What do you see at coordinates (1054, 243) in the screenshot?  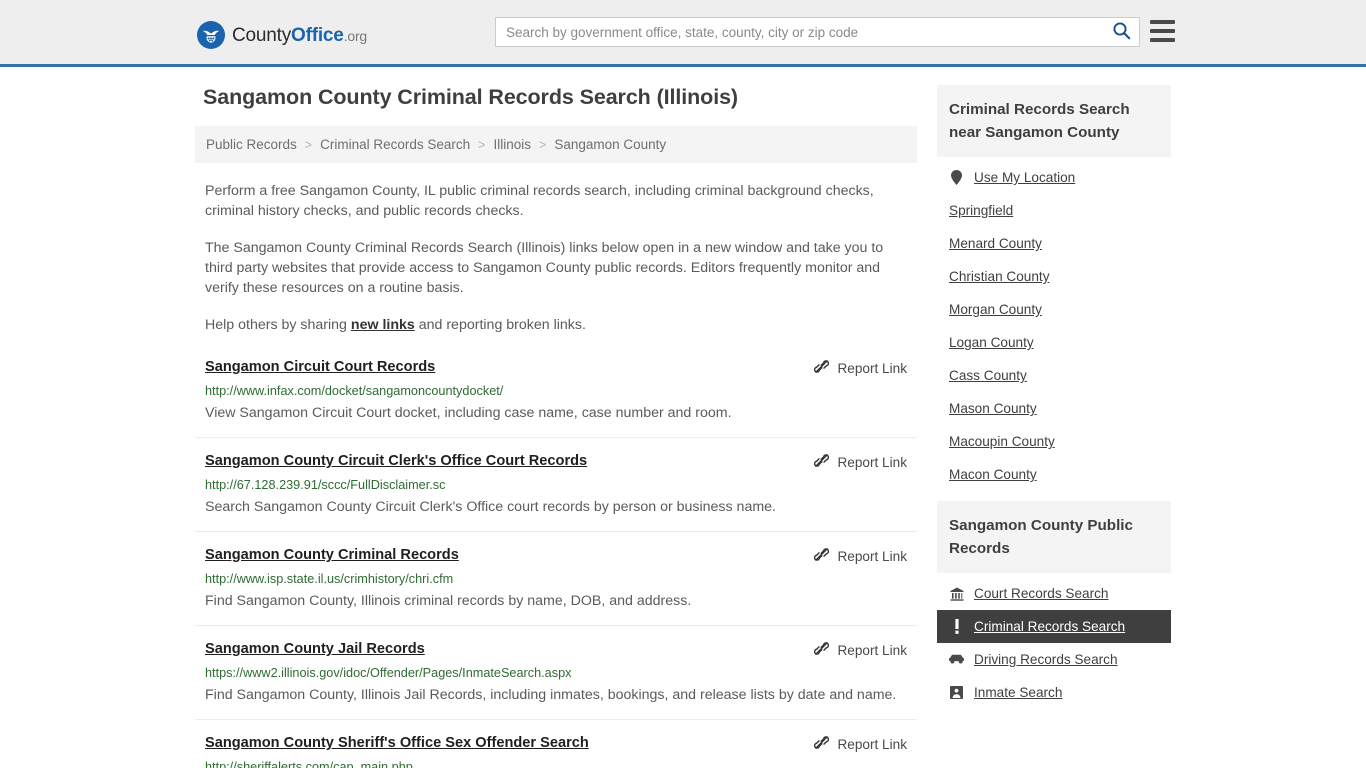 I see `sidebar-item-menard-county: Menard County` at bounding box center [1054, 243].